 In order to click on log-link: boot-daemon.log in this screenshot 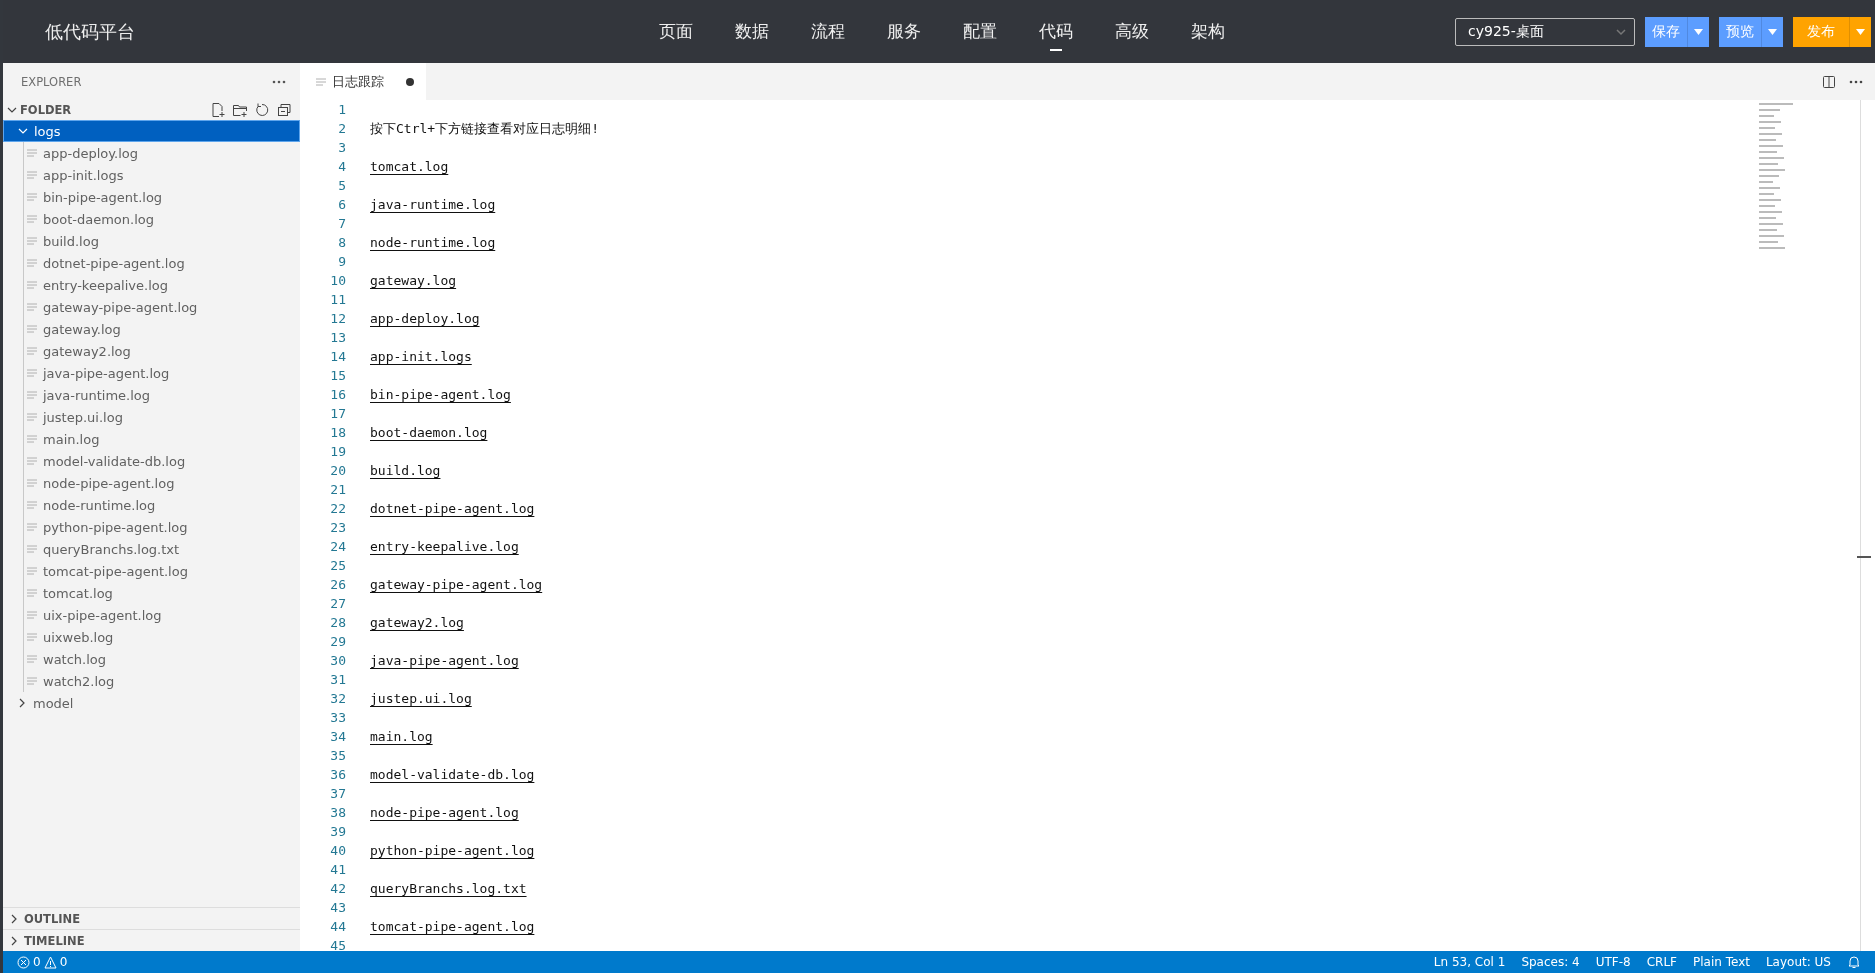, I will do `click(429, 432)`.